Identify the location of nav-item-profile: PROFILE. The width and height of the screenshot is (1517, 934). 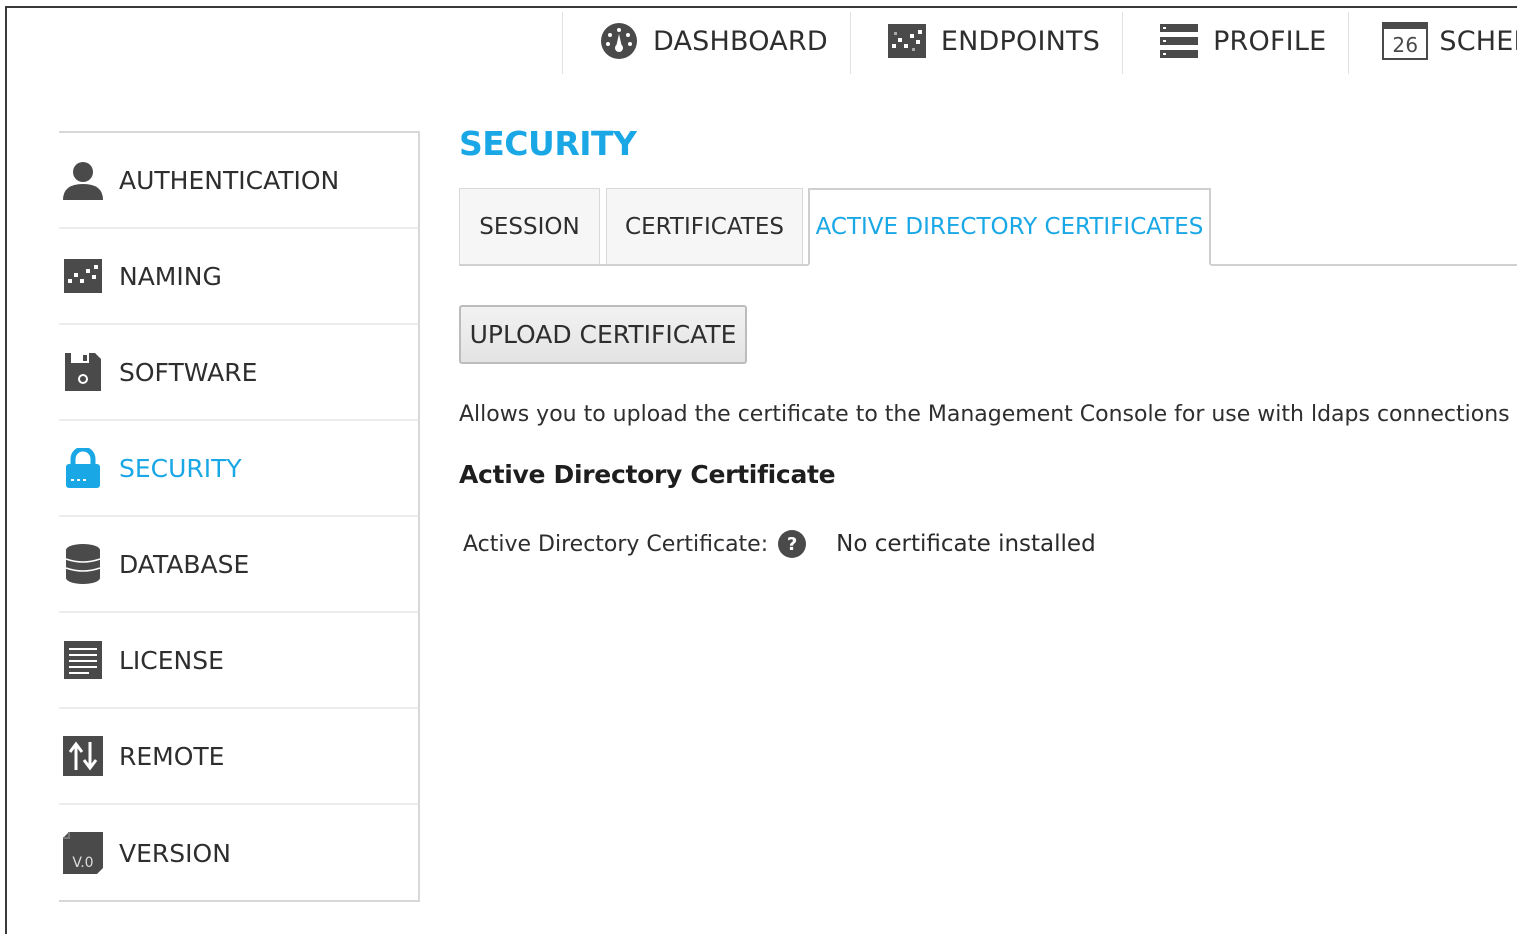
(1235, 41).